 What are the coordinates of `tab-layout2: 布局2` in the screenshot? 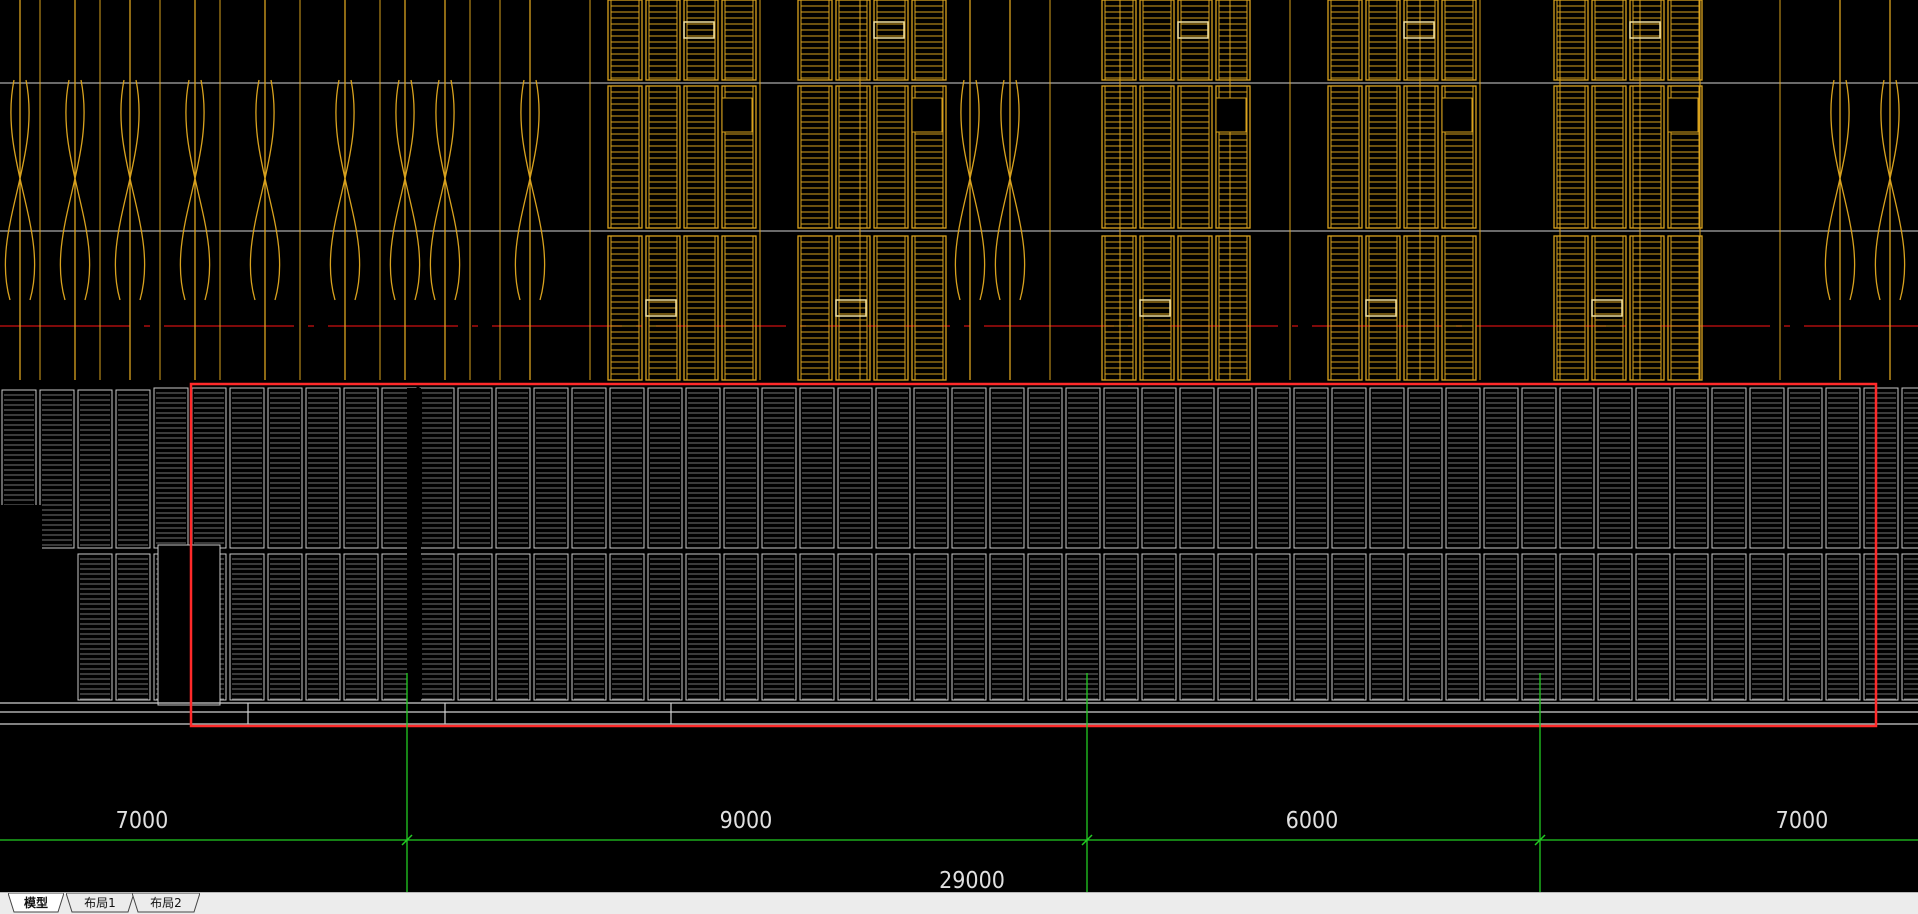 It's located at (166, 903).